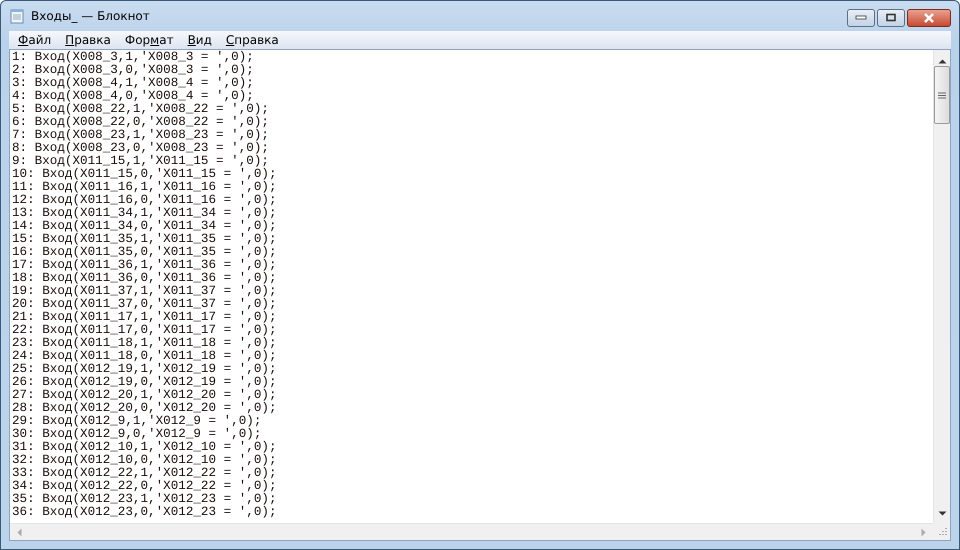  I want to click on text-line: 17: Вход(X011_36,1,'X011_36 = ',0);, so click(145, 265).